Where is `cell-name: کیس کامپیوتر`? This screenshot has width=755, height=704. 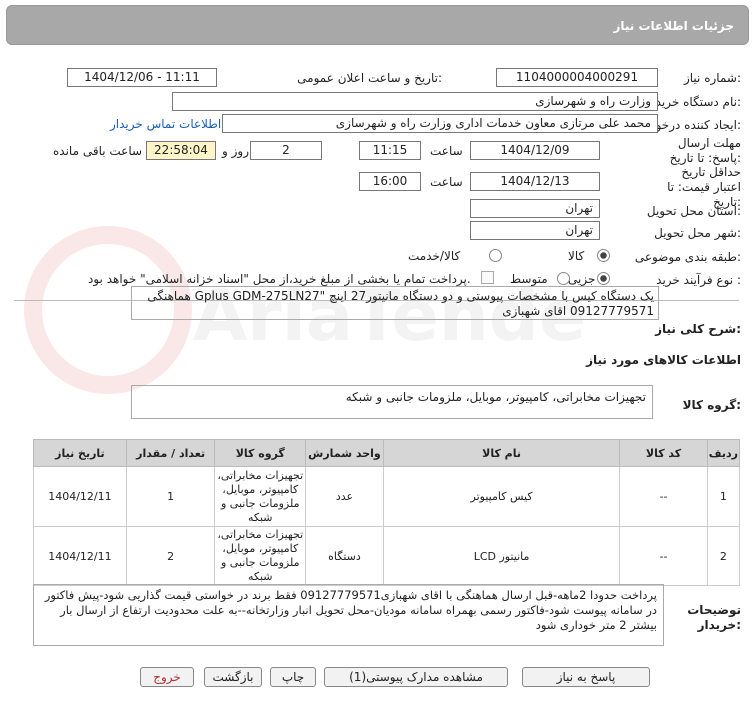
cell-name: کیس کامپیوتر is located at coordinates (501, 496).